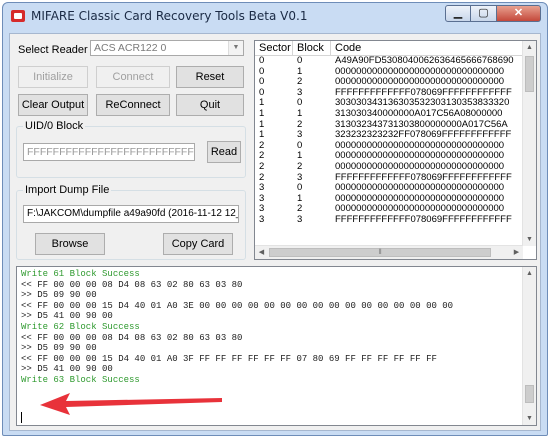 The image size is (552, 440). I want to click on red-arrow-annotation, so click(131, 404).